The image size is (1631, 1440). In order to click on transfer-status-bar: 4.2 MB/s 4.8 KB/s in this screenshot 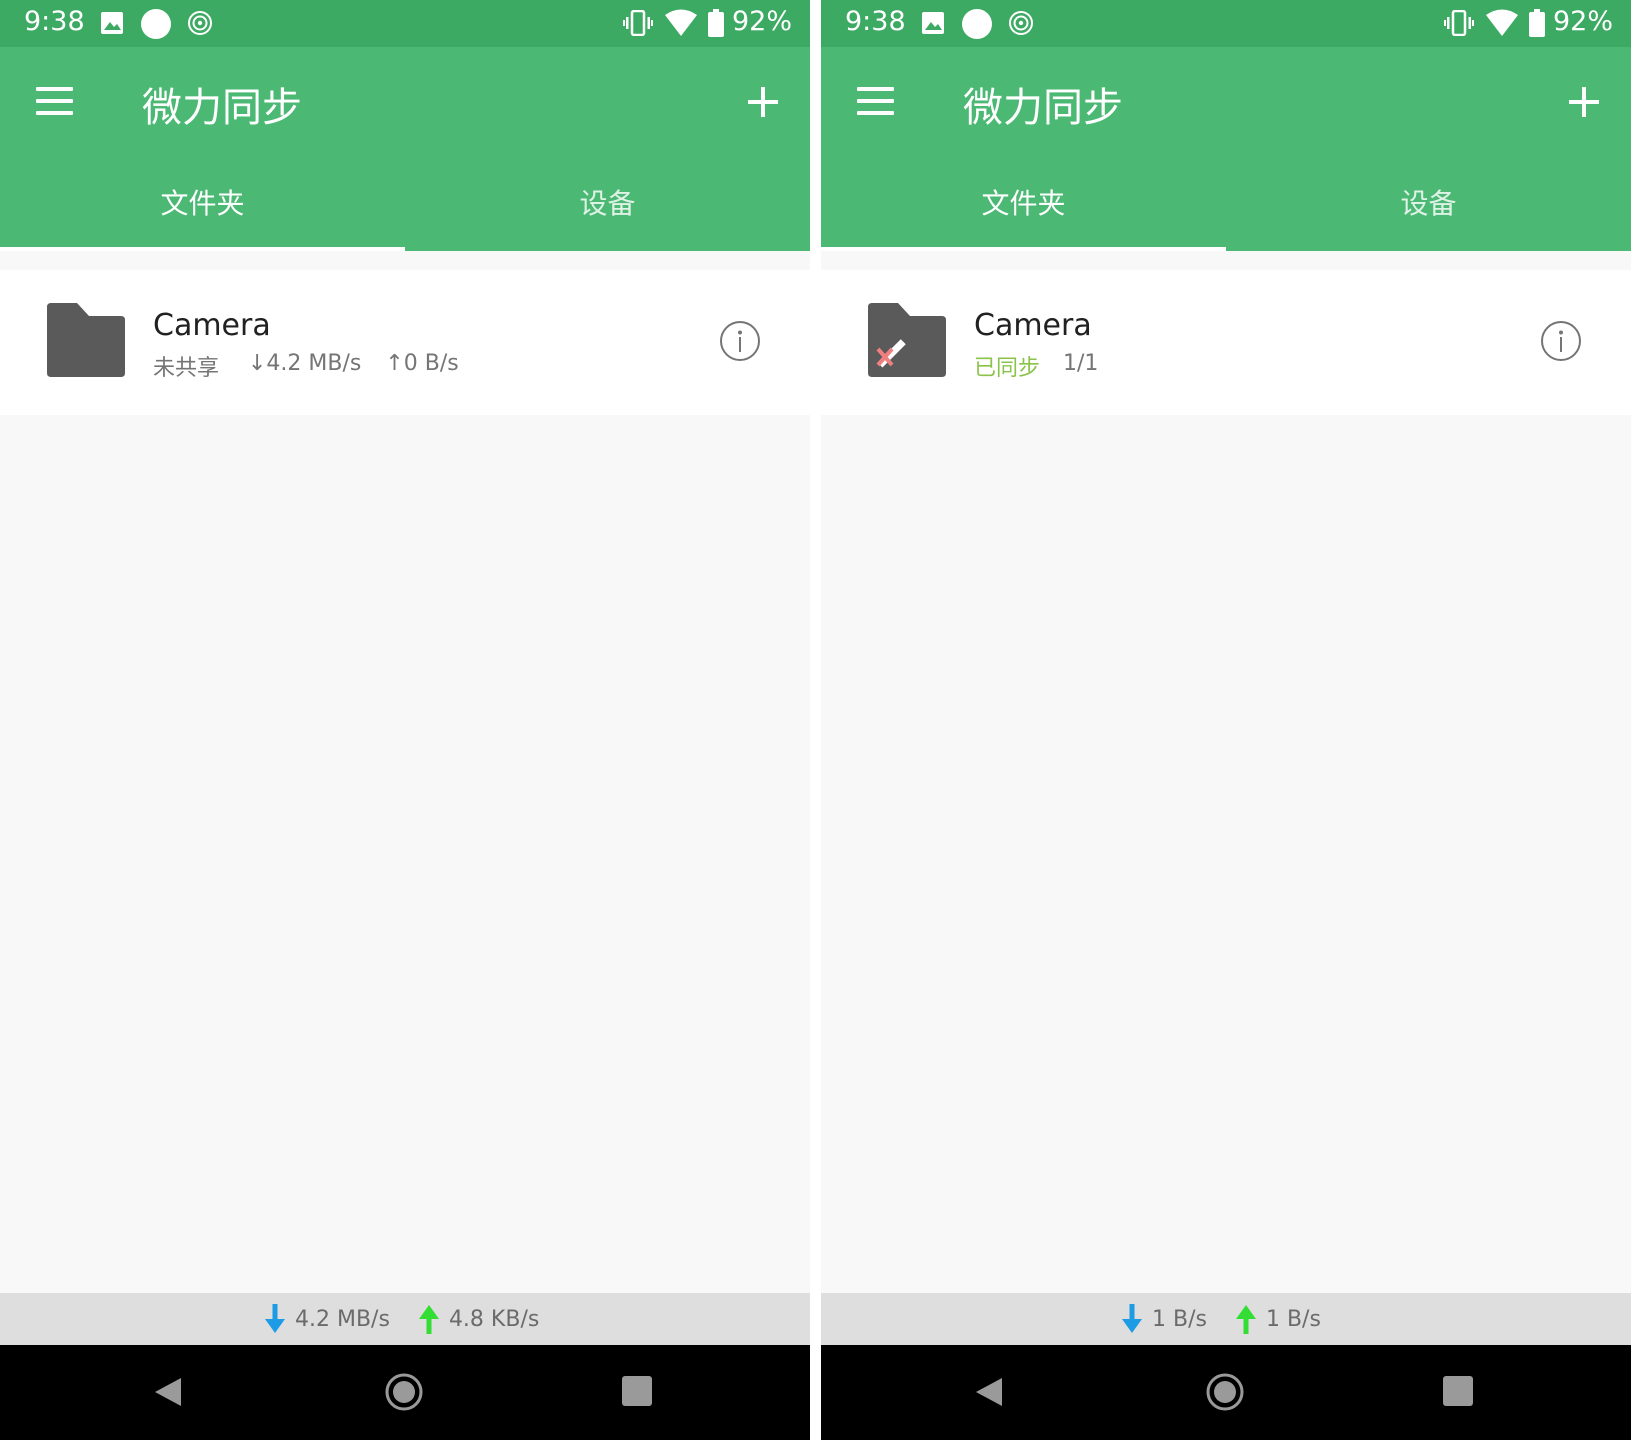, I will do `click(405, 1319)`.